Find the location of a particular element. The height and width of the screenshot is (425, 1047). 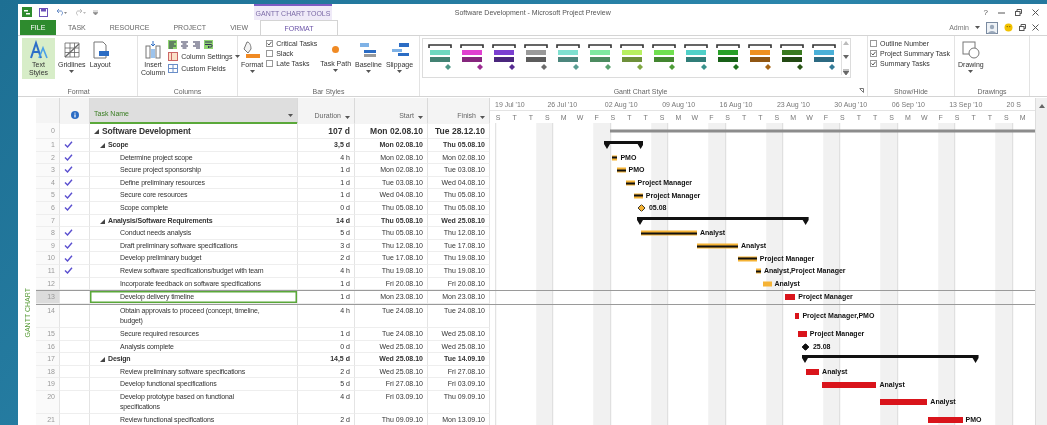

checkmark-icon is located at coordinates (270, 43).